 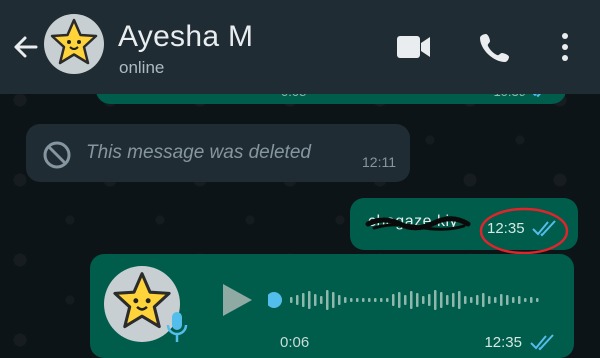 I want to click on deleted-message: This message was deleted 12:11, so click(x=218, y=153).